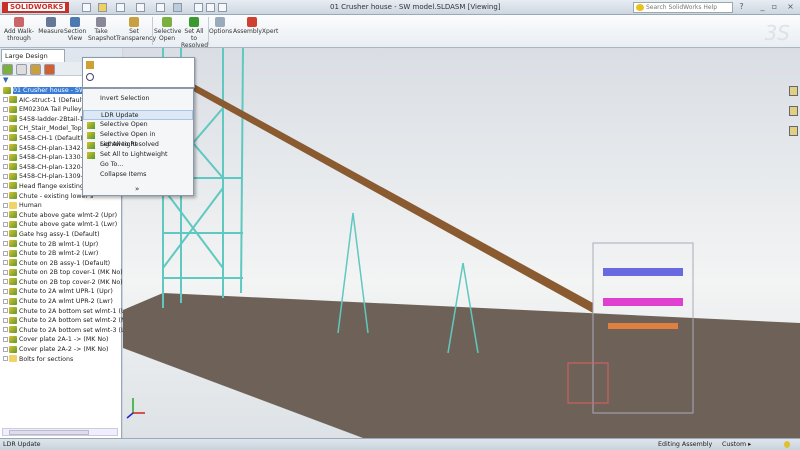  What do you see at coordinates (36, 7) in the screenshot?
I see `solidworks-logo: SOLIDWORKS` at bounding box center [36, 7].